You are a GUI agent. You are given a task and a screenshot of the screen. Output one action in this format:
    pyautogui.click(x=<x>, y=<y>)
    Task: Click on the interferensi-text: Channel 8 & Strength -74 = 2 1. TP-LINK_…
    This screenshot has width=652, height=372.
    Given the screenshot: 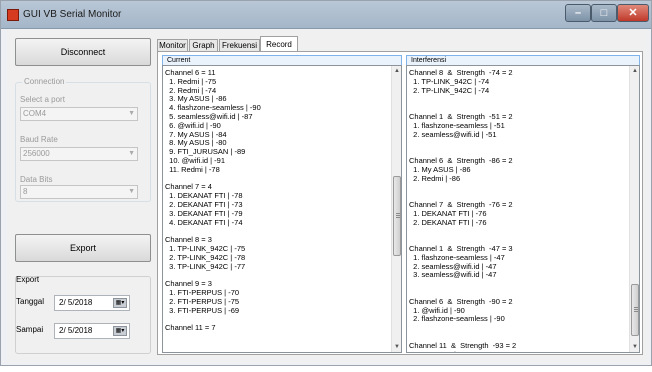 What is the action you would take?
    pyautogui.click(x=463, y=210)
    